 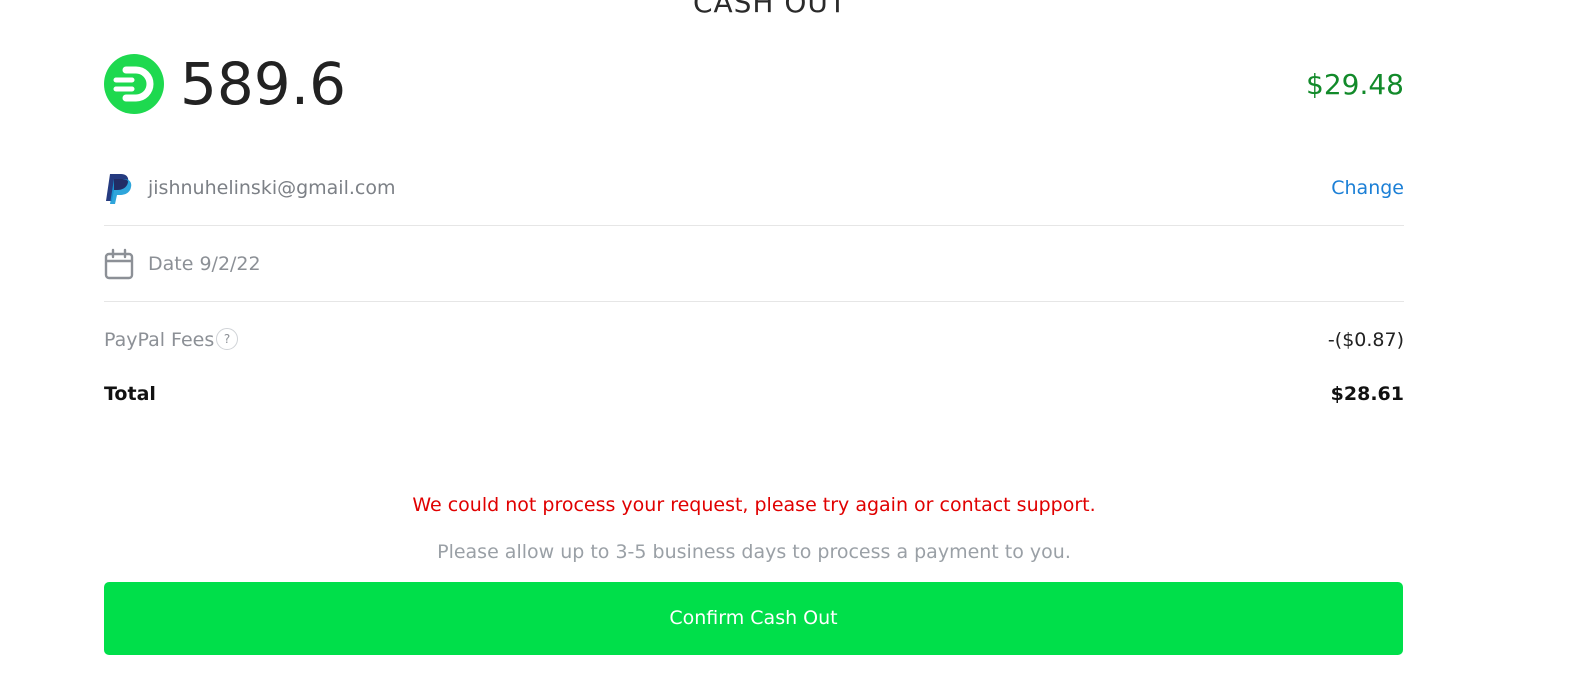 I want to click on payout-method-row: jishnuhelinski@gmail.com Change, so click(x=754, y=188).